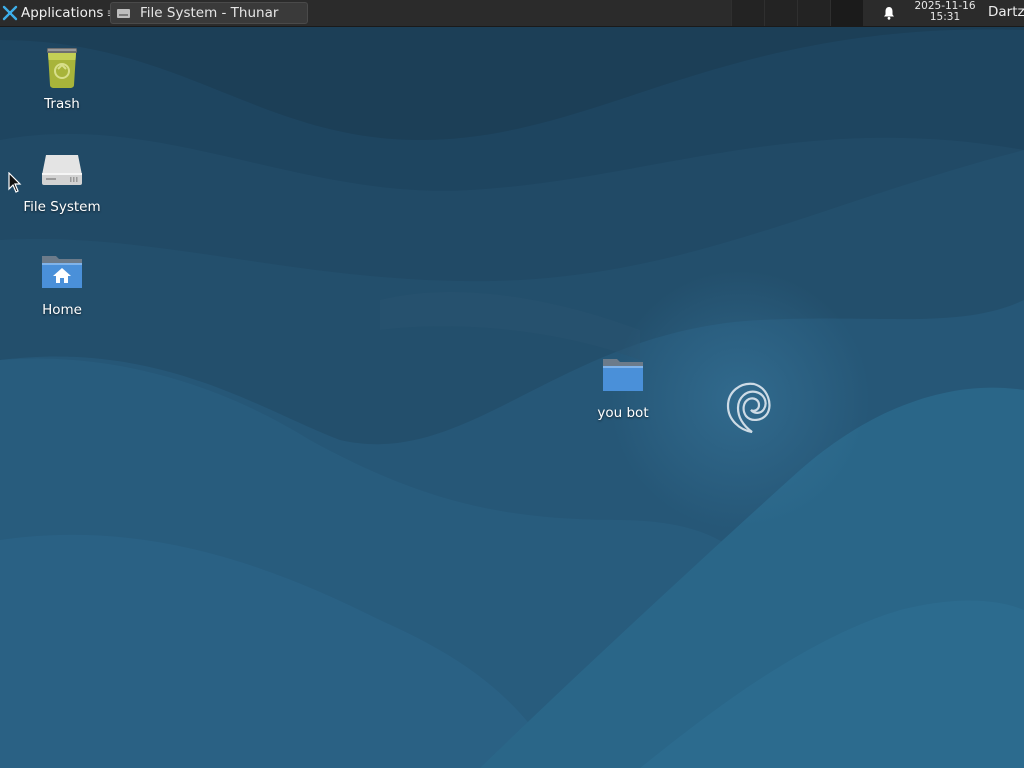 Image resolution: width=1024 pixels, height=768 pixels. I want to click on desktop-icon-home: Home, so click(62, 283).